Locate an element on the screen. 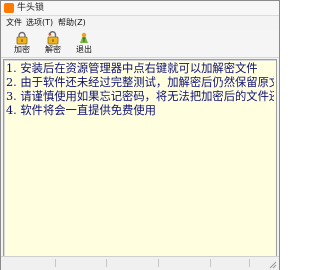  toolbar: 加密 解密 退出 is located at coordinates (140, 44).